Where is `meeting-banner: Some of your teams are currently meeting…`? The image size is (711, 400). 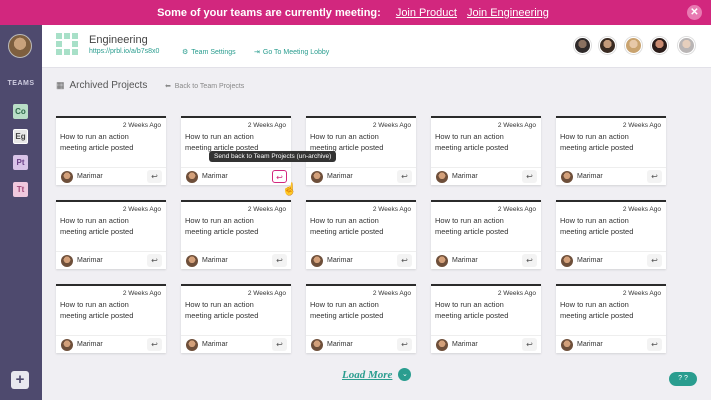 meeting-banner: Some of your teams are currently meeting… is located at coordinates (355, 12).